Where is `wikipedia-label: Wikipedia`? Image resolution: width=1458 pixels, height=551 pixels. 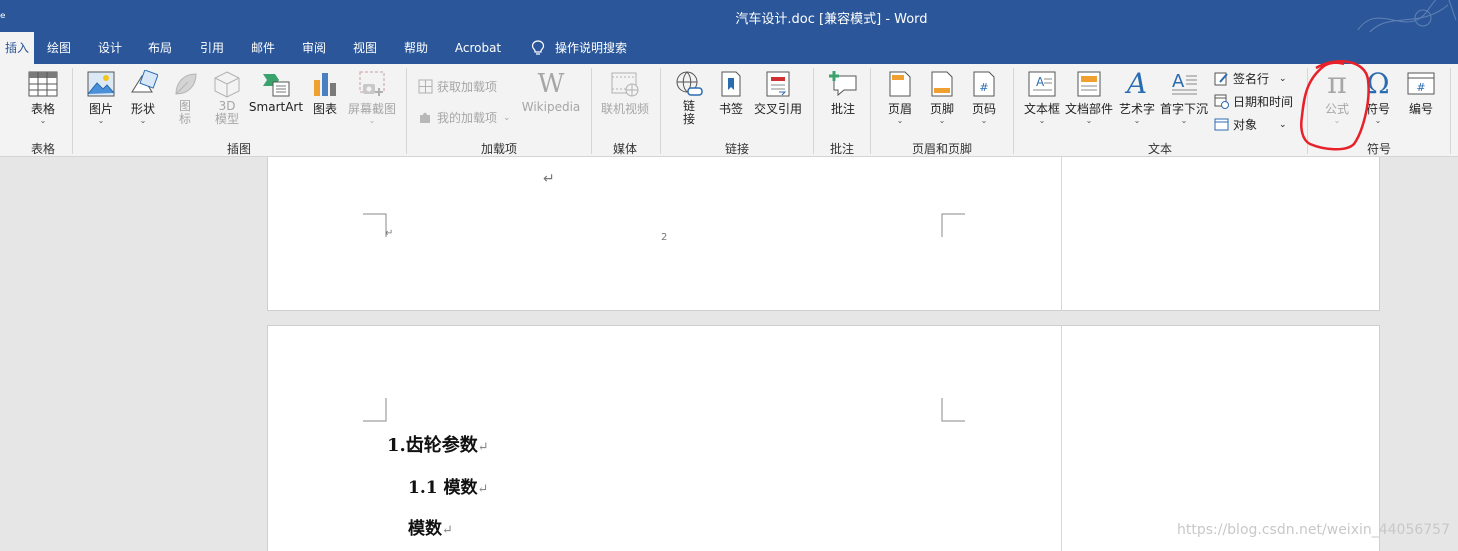 wikipedia-label: Wikipedia is located at coordinates (551, 107).